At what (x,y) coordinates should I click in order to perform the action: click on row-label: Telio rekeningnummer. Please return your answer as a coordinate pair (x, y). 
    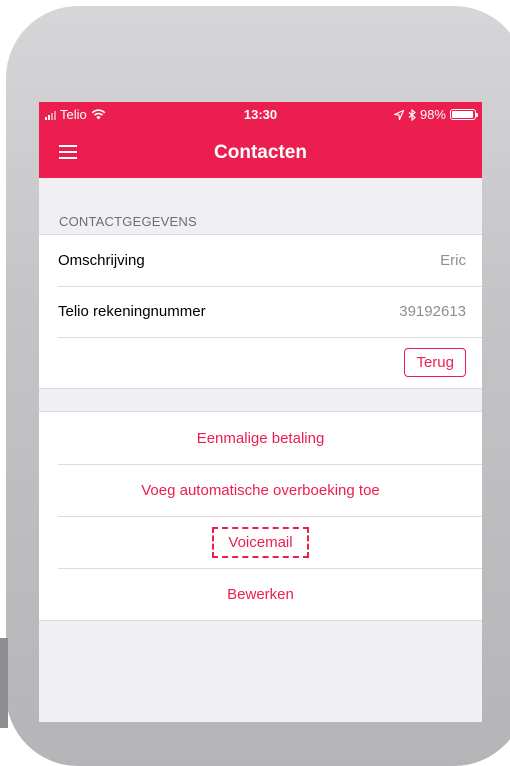
    Looking at the image, I should click on (132, 311).